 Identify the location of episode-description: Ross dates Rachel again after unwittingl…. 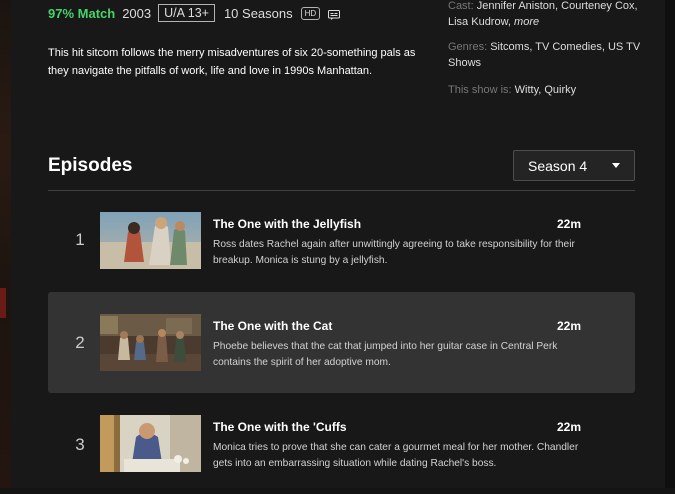
(394, 252).